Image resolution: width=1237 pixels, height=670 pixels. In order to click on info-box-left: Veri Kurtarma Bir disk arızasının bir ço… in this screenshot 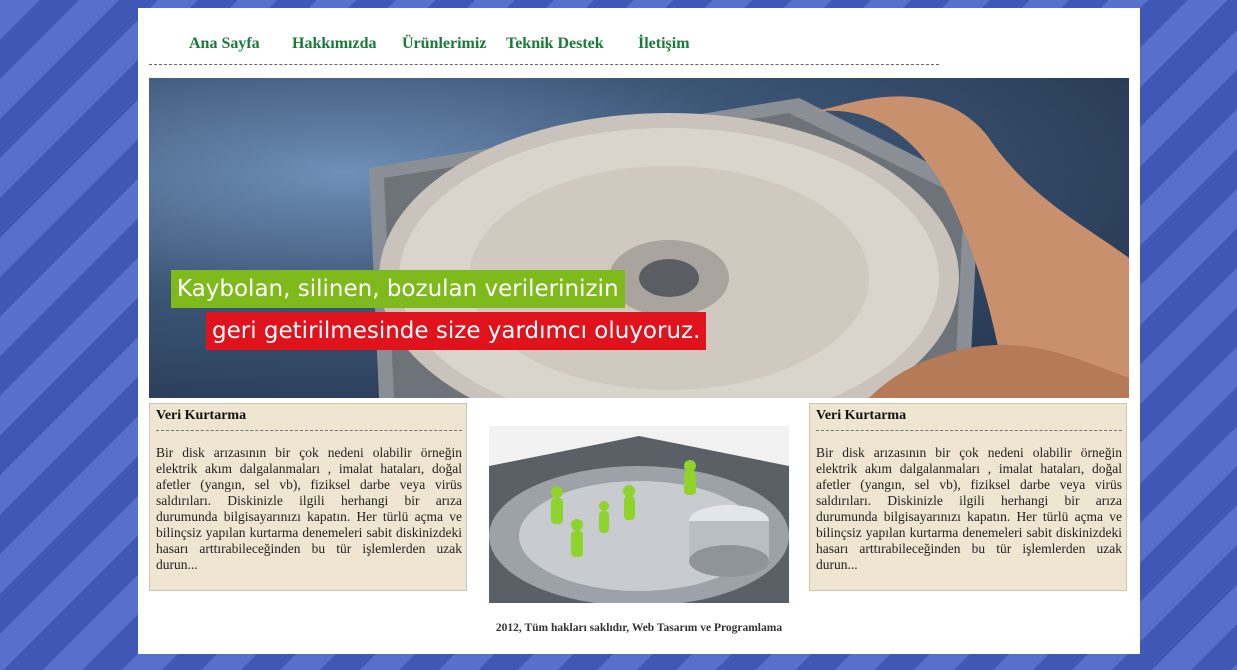, I will do `click(308, 497)`.